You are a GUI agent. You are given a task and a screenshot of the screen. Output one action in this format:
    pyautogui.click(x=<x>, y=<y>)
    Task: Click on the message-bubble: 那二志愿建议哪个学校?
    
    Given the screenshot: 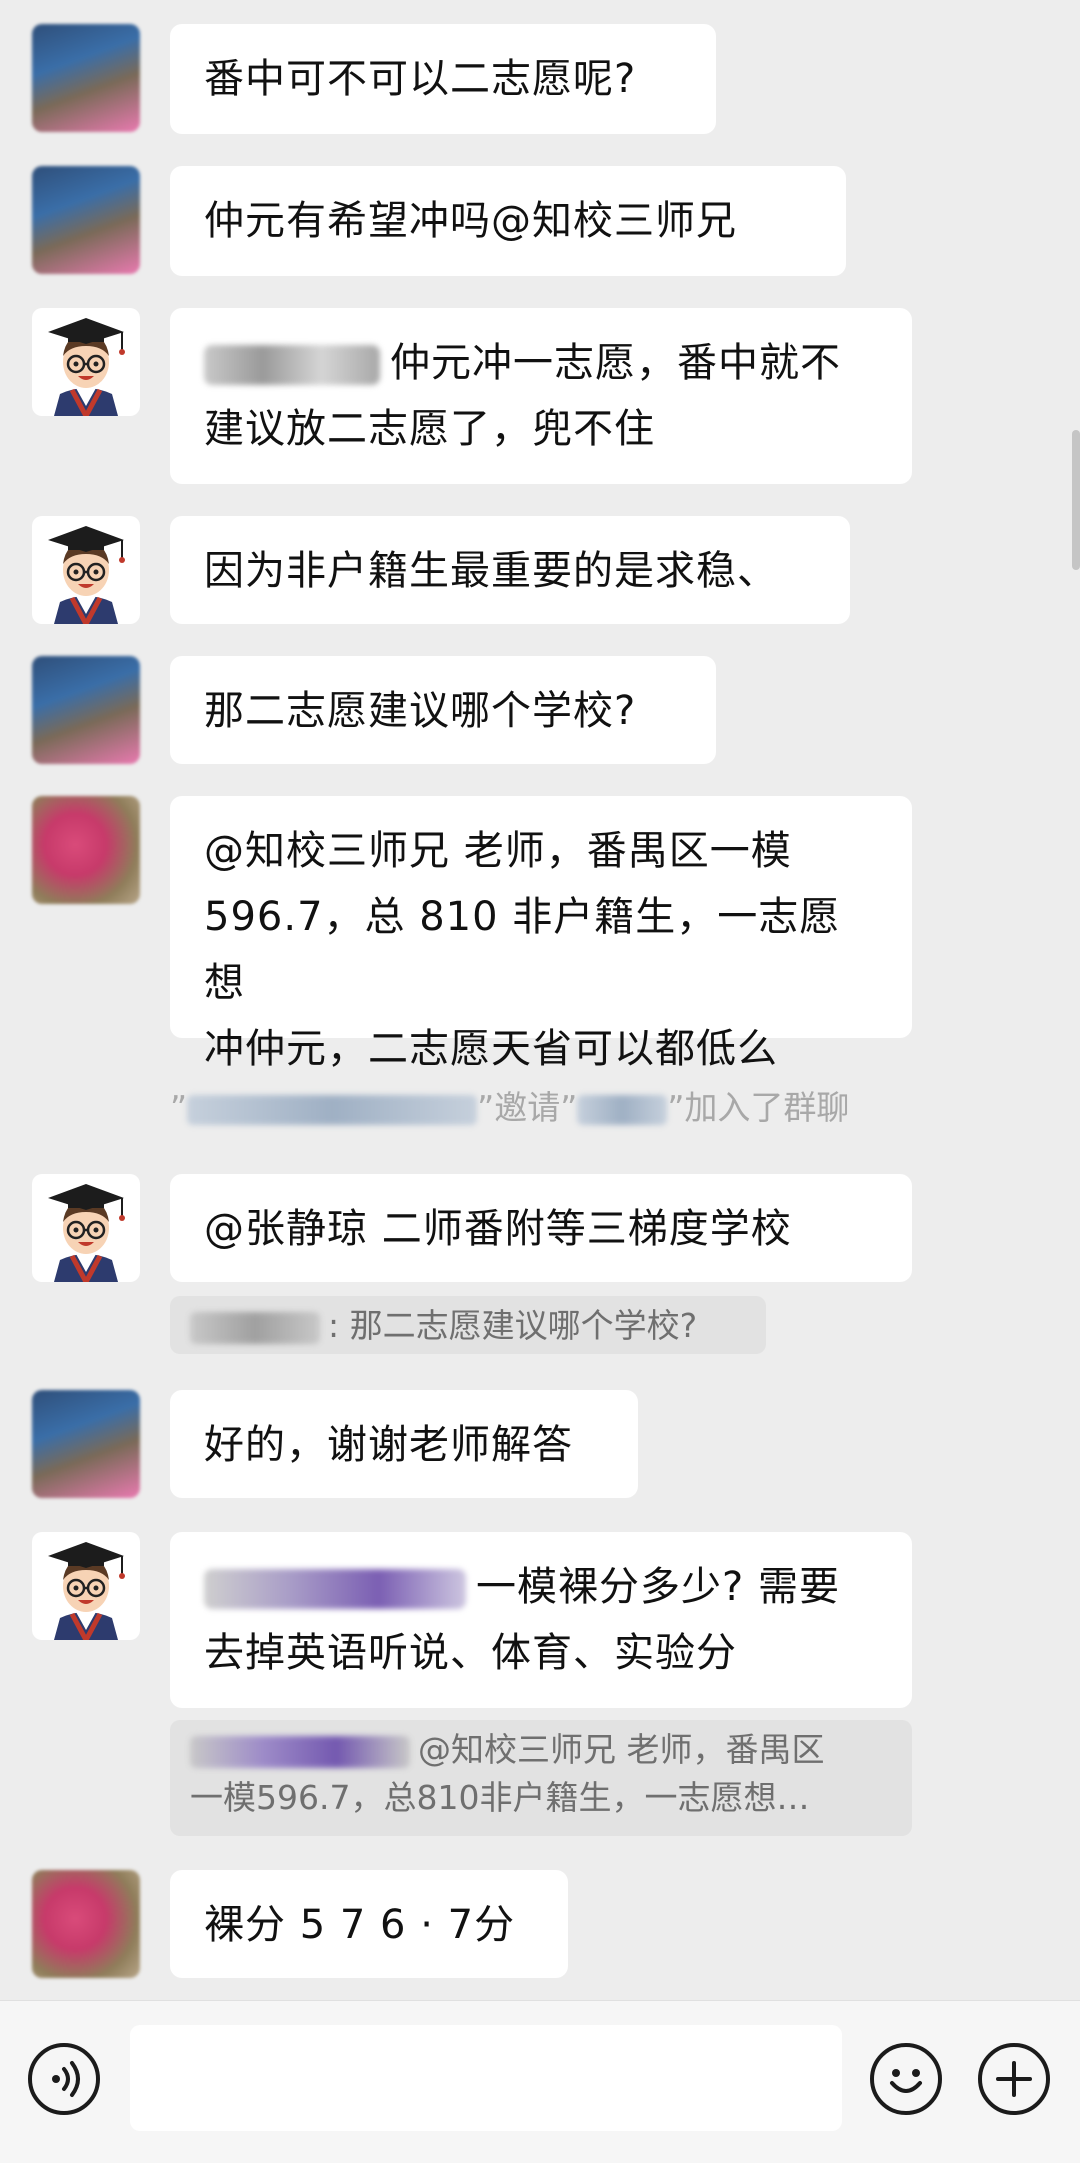 What is the action you would take?
    pyautogui.click(x=443, y=710)
    